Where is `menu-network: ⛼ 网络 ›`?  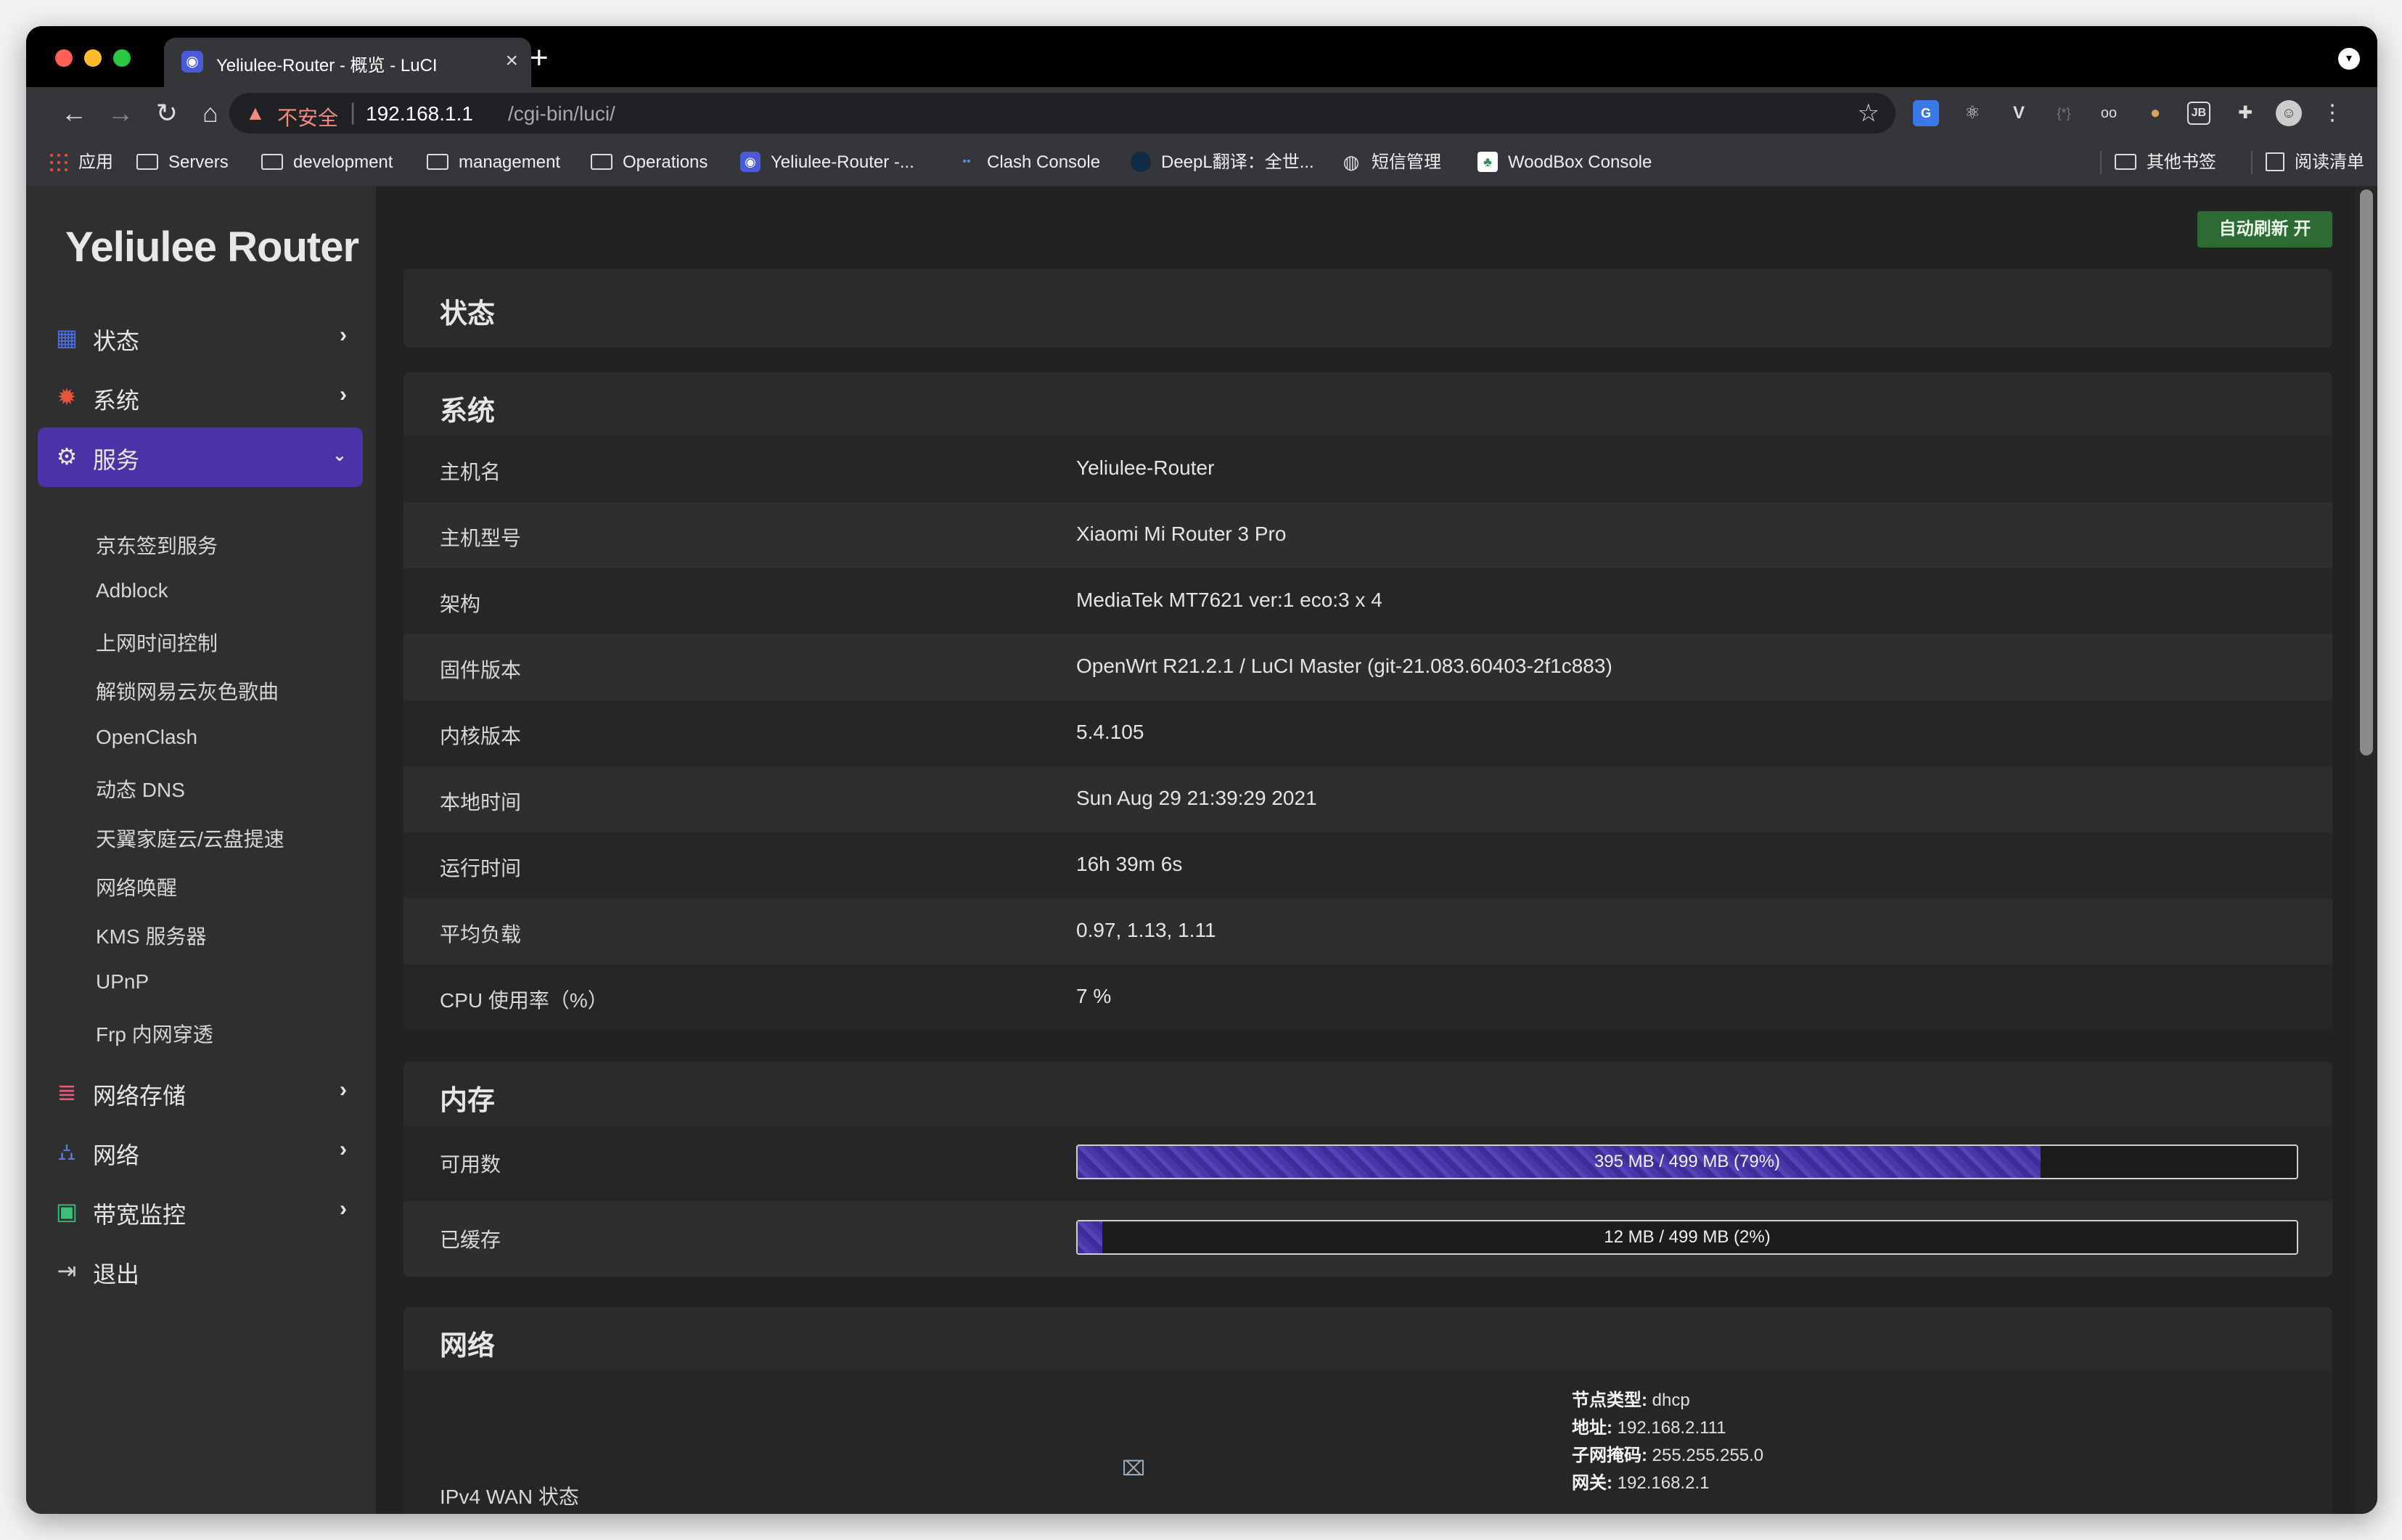
menu-network: ⛼ 网络 › is located at coordinates (200, 1152).